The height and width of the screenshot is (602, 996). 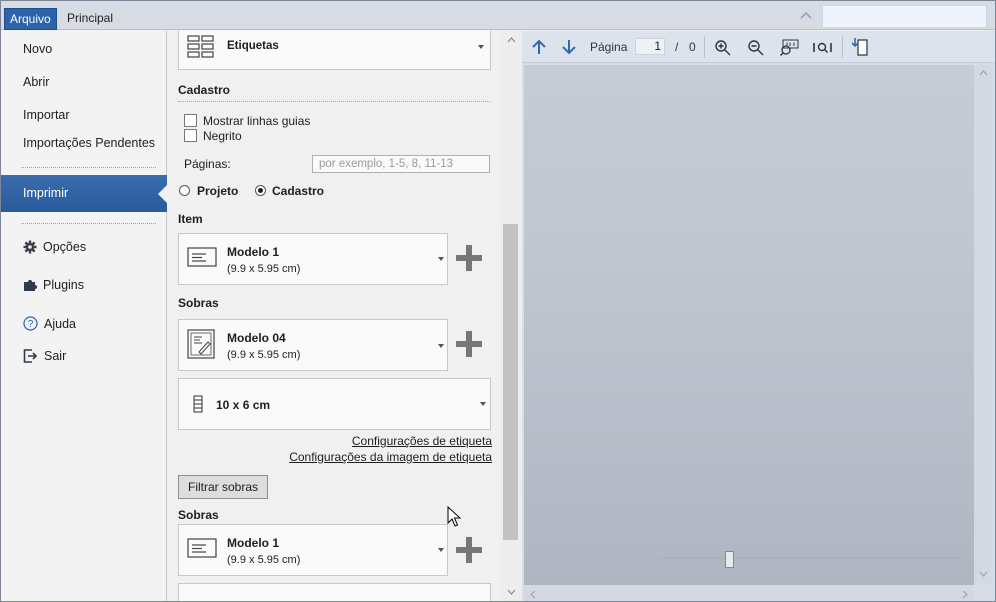 What do you see at coordinates (822, 47) in the screenshot?
I see `fit-width-icon` at bounding box center [822, 47].